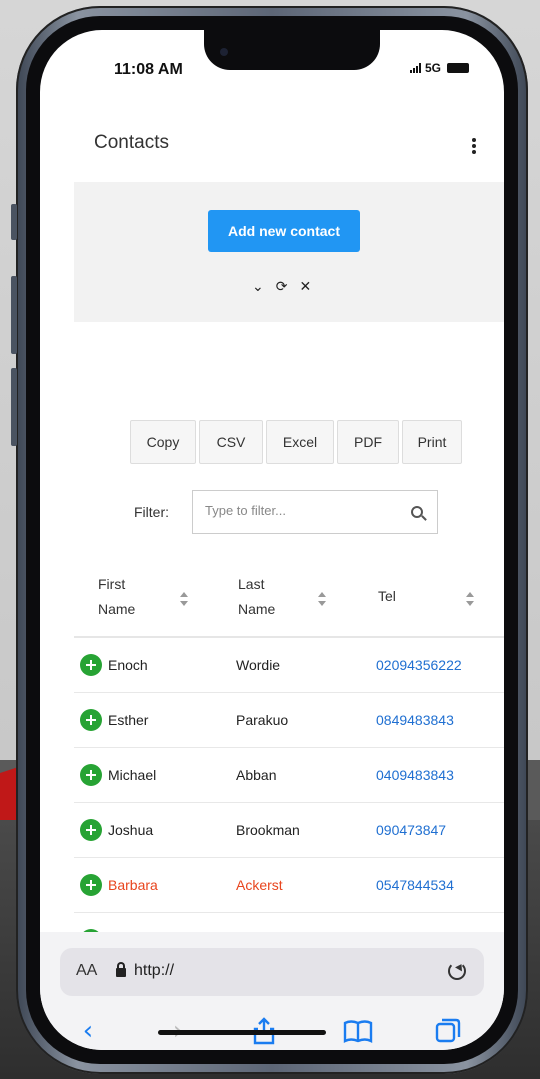 The width and height of the screenshot is (540, 1079). I want to click on status-time: 11:08 AM, so click(148, 69).